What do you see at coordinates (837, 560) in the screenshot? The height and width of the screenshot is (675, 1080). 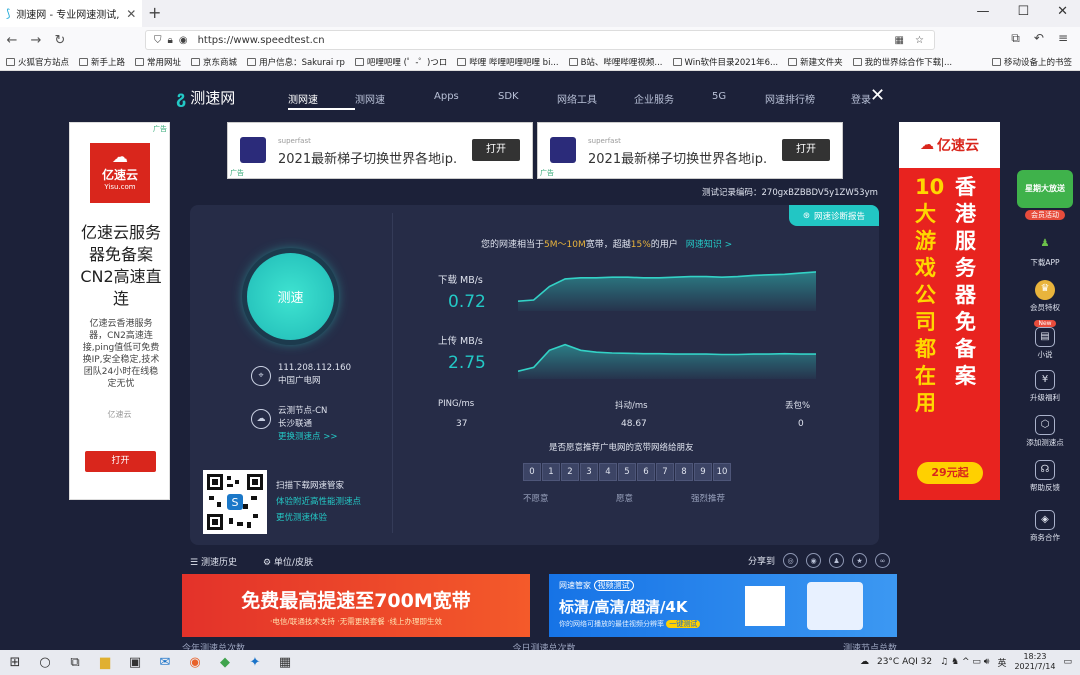 I see `qq-icon: ♟` at bounding box center [837, 560].